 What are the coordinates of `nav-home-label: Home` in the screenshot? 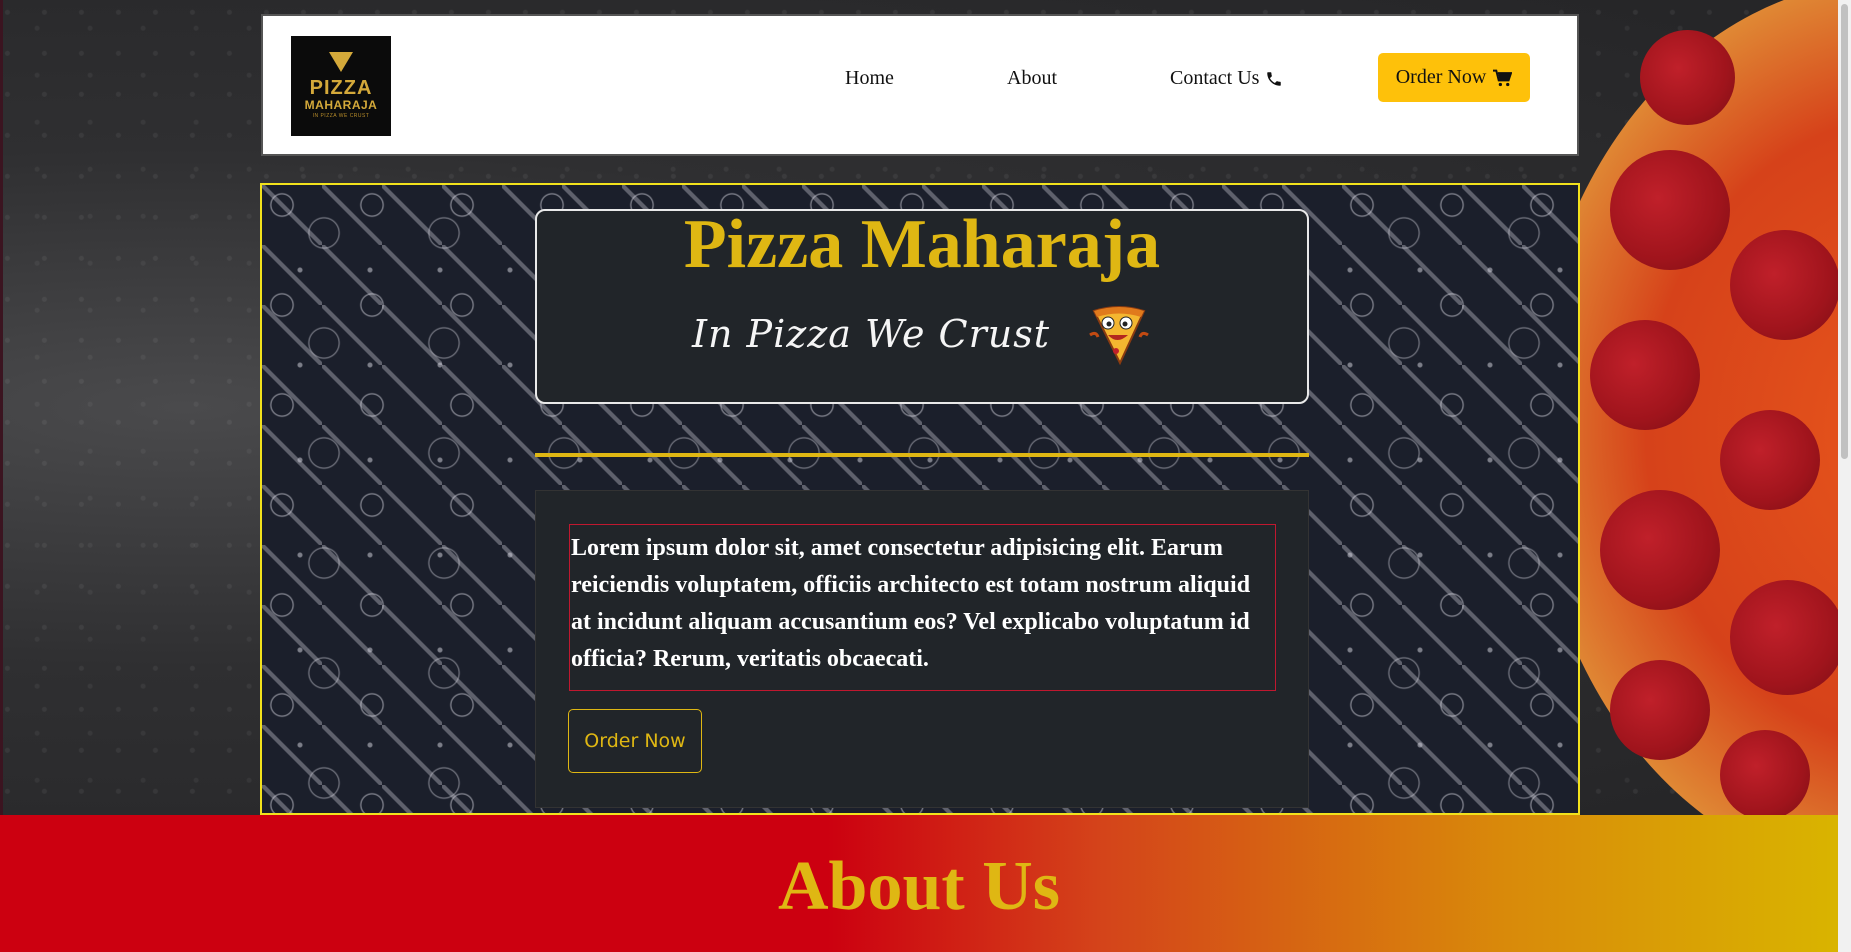 It's located at (869, 78).